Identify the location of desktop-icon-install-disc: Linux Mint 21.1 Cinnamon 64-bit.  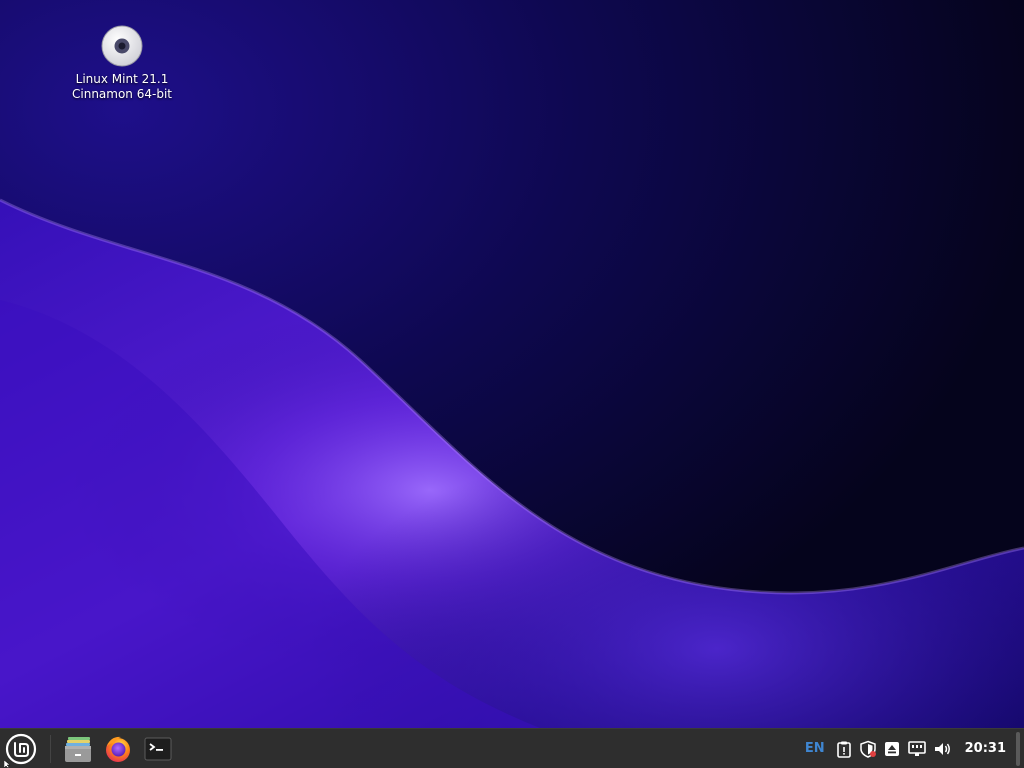
(122, 63).